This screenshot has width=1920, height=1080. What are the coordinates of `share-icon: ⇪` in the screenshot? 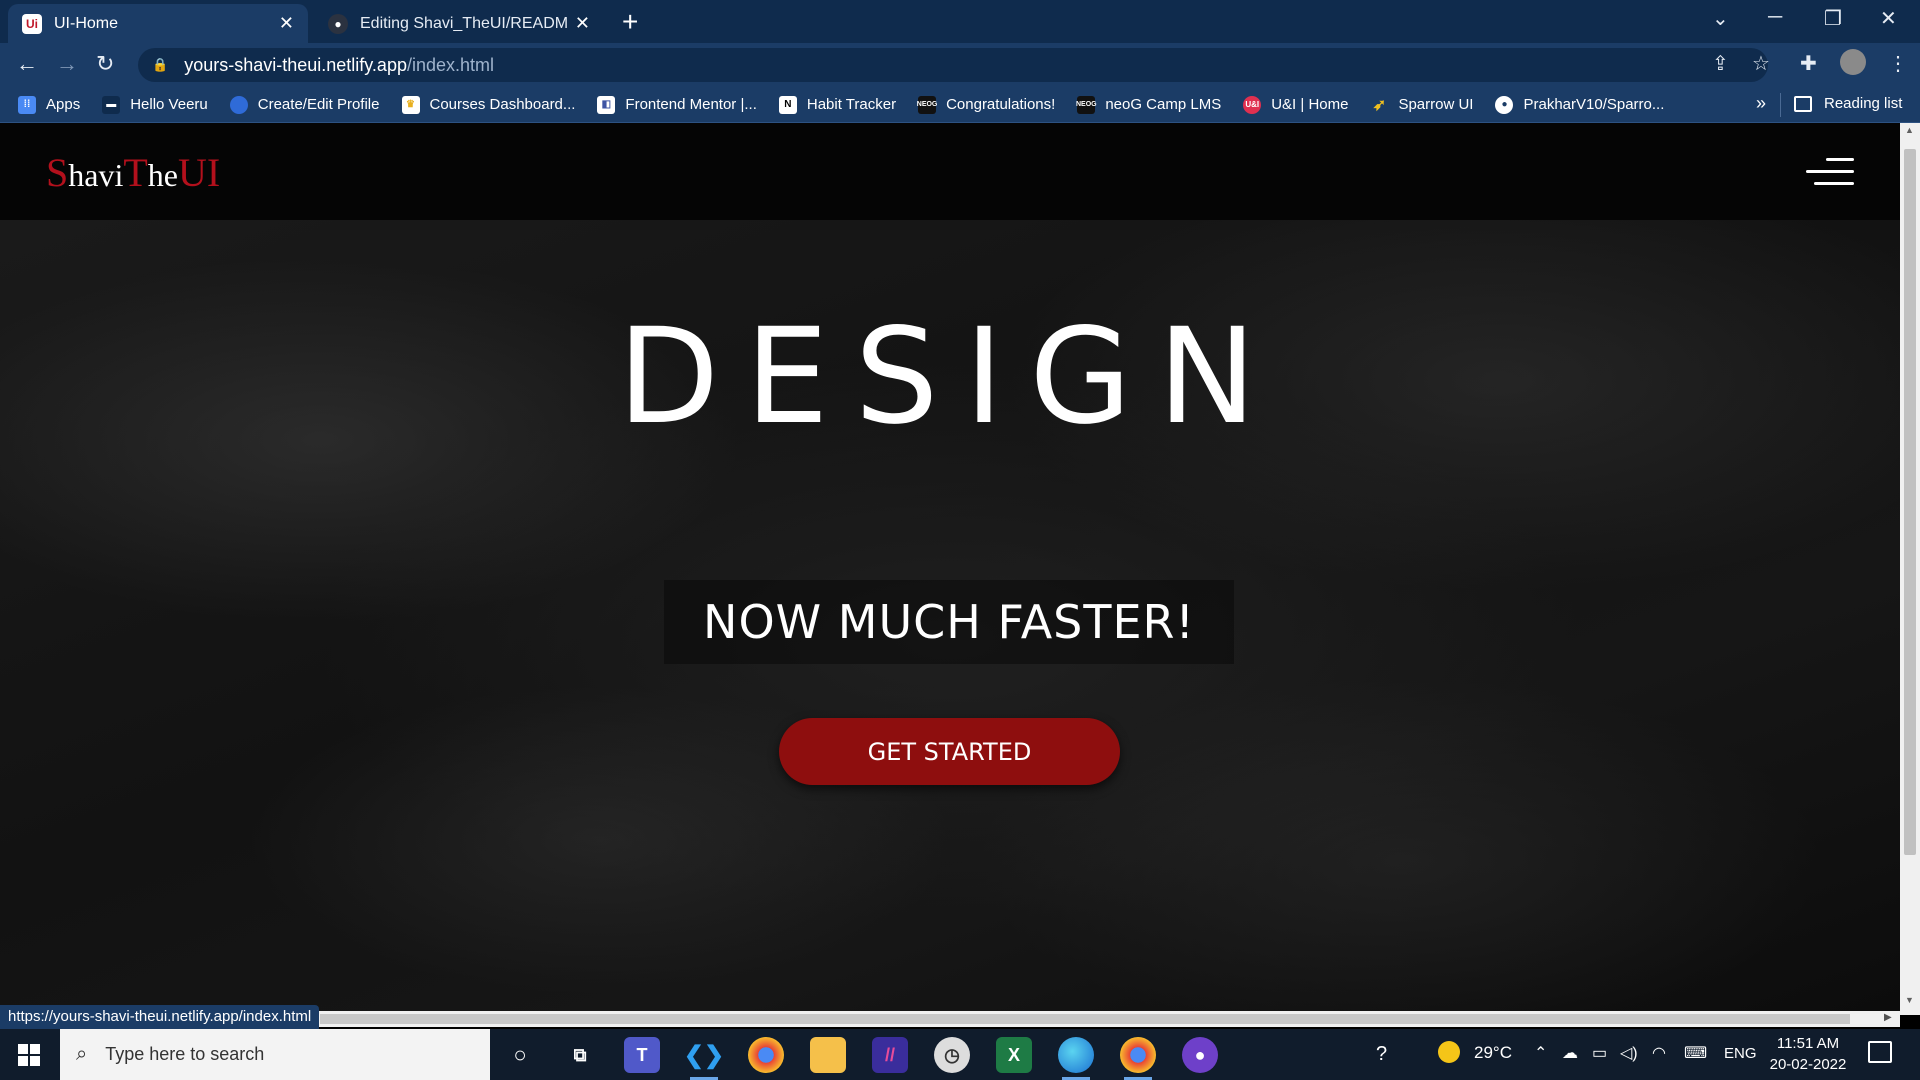 It's located at (1720, 63).